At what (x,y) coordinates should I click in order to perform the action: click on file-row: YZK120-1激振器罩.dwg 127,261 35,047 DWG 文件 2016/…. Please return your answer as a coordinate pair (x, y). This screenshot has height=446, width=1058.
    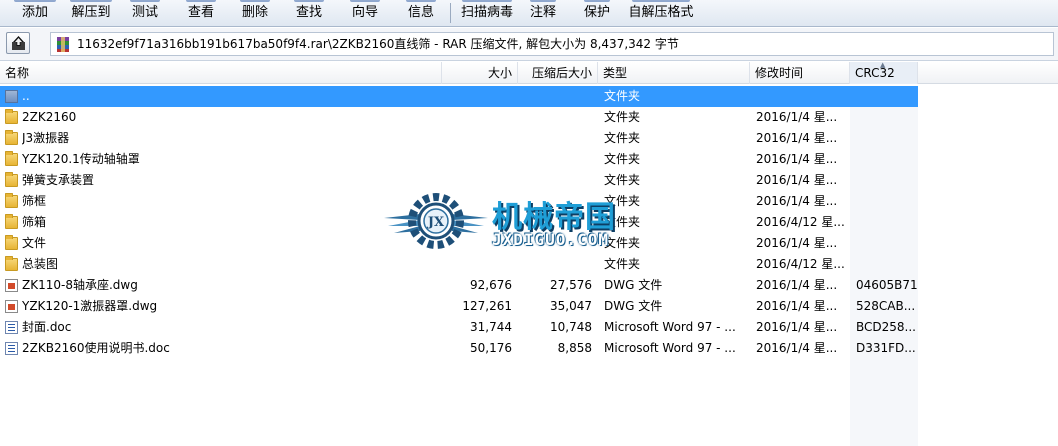
    Looking at the image, I should click on (459, 306).